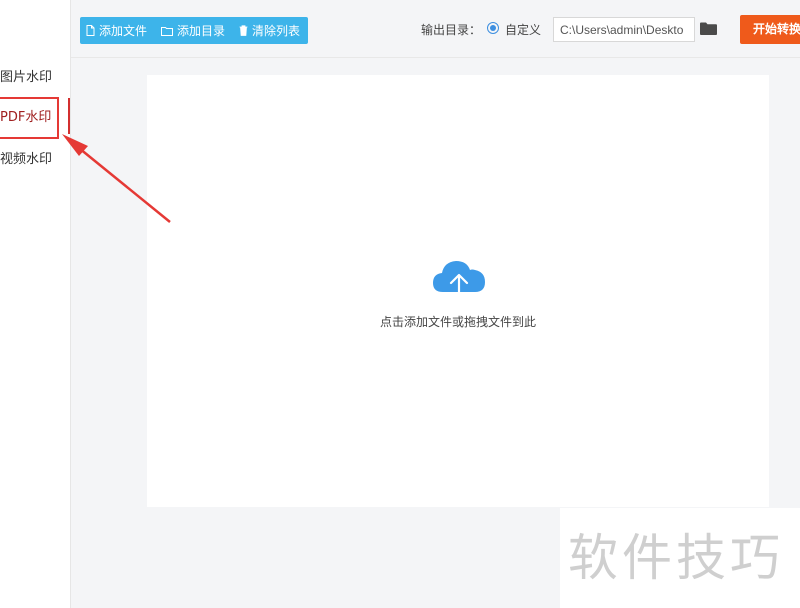 This screenshot has width=800, height=608. I want to click on add-directory-button: 添加目录, so click(193, 30).